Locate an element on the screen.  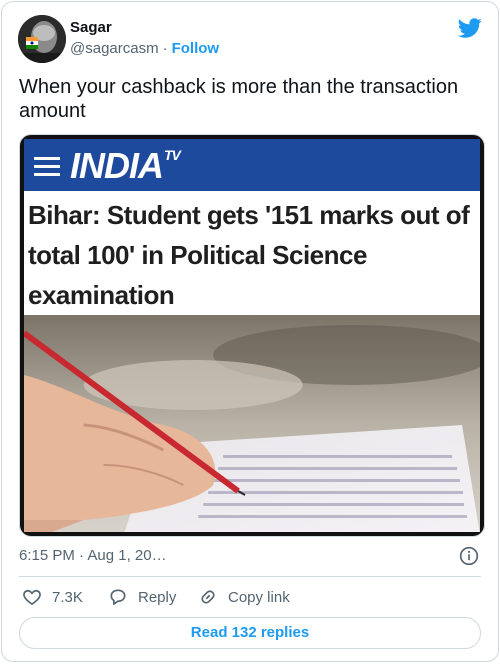
info-icon is located at coordinates (469, 556).